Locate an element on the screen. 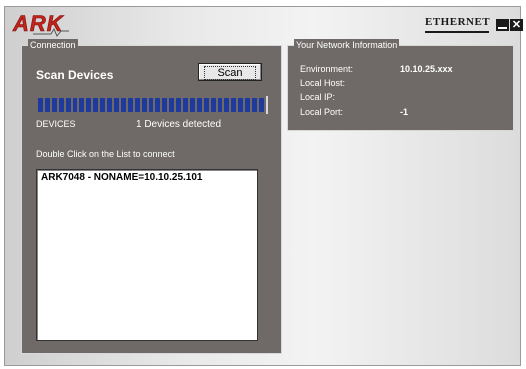 The image size is (526, 369). device-list-item: ARK7048 - NONAME=10.10.25.101 is located at coordinates (147, 177).